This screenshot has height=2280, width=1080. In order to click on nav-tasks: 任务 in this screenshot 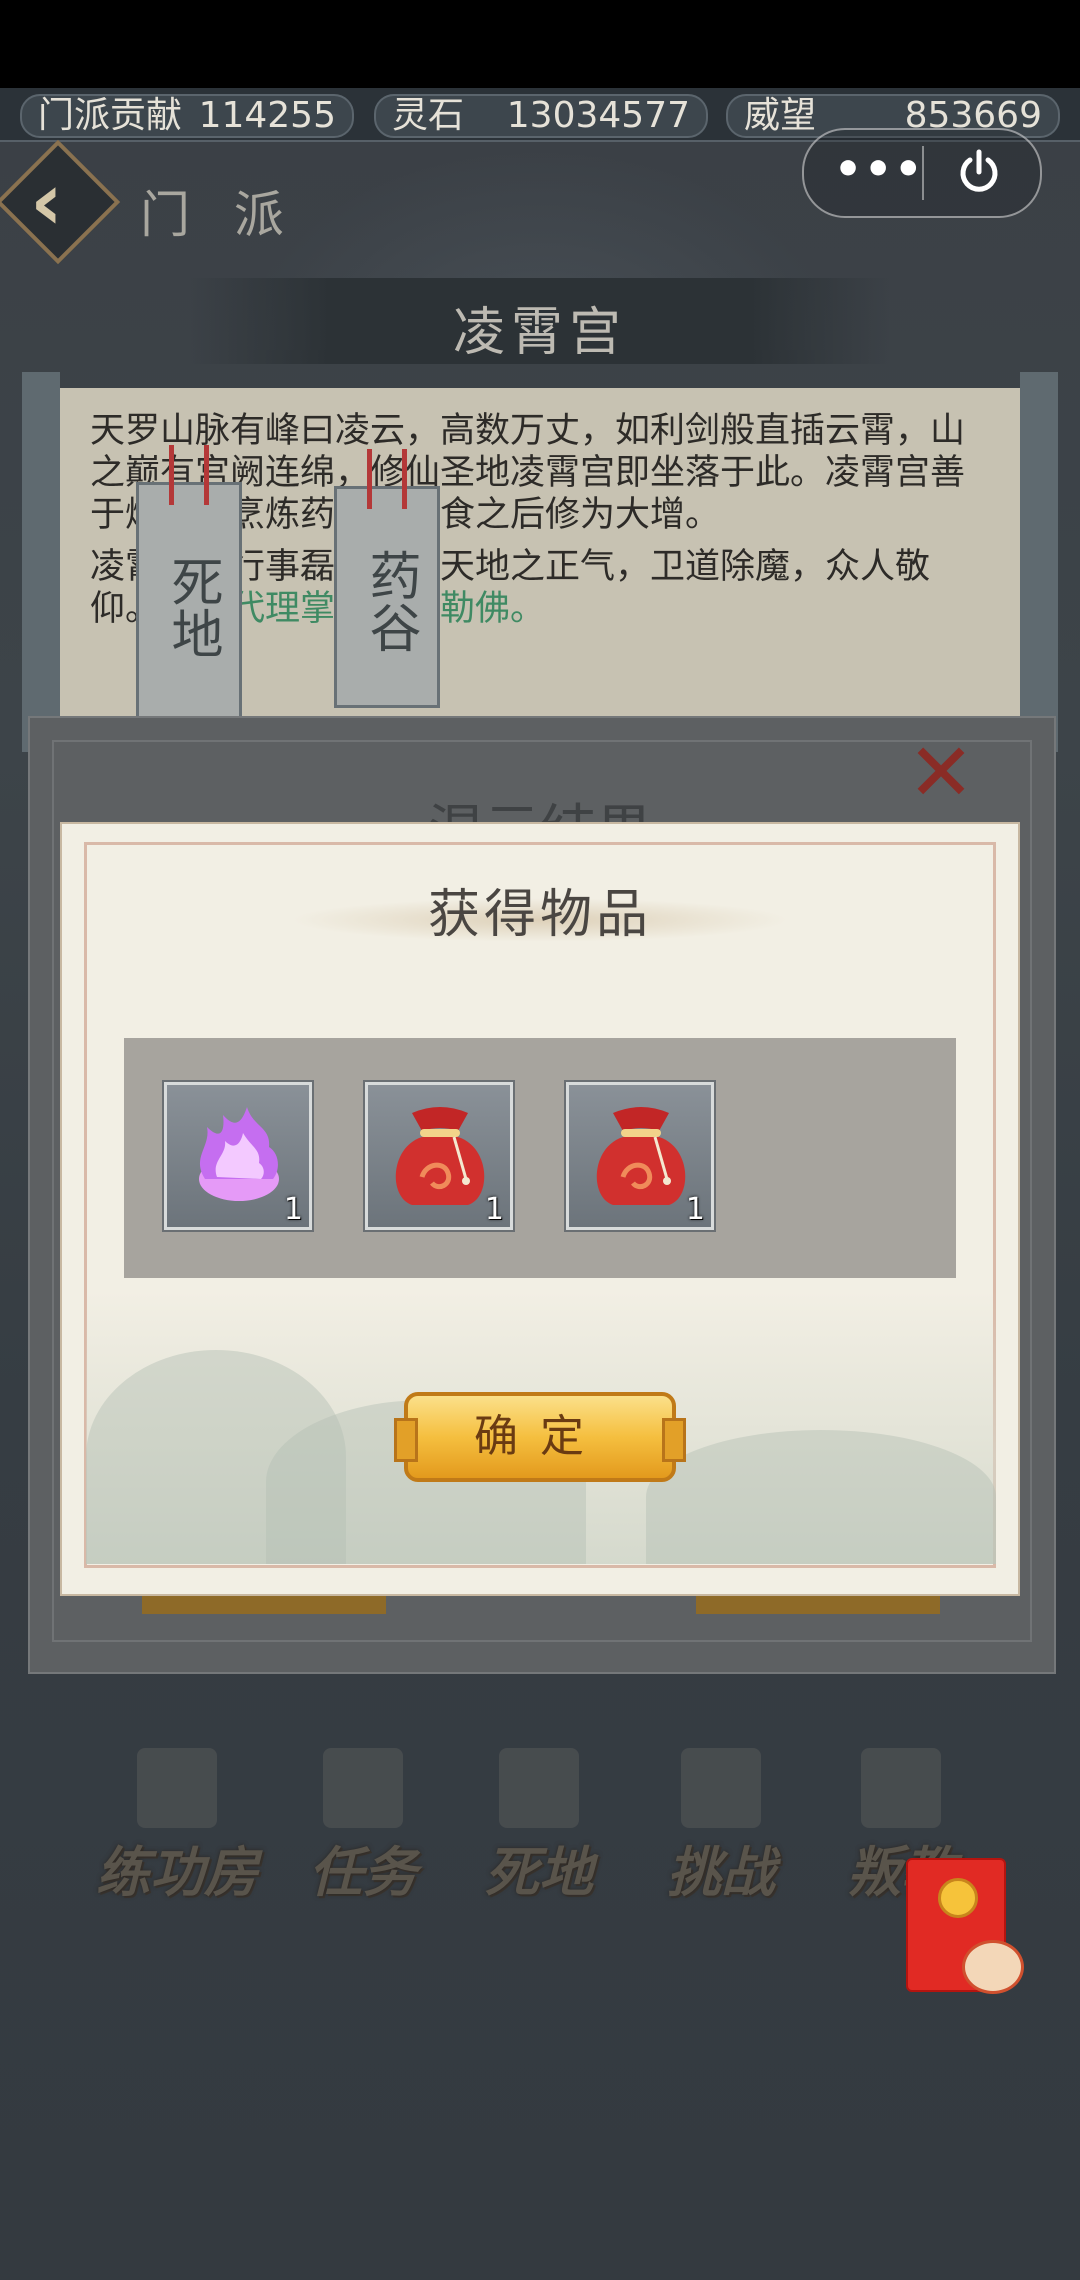, I will do `click(363, 1826)`.